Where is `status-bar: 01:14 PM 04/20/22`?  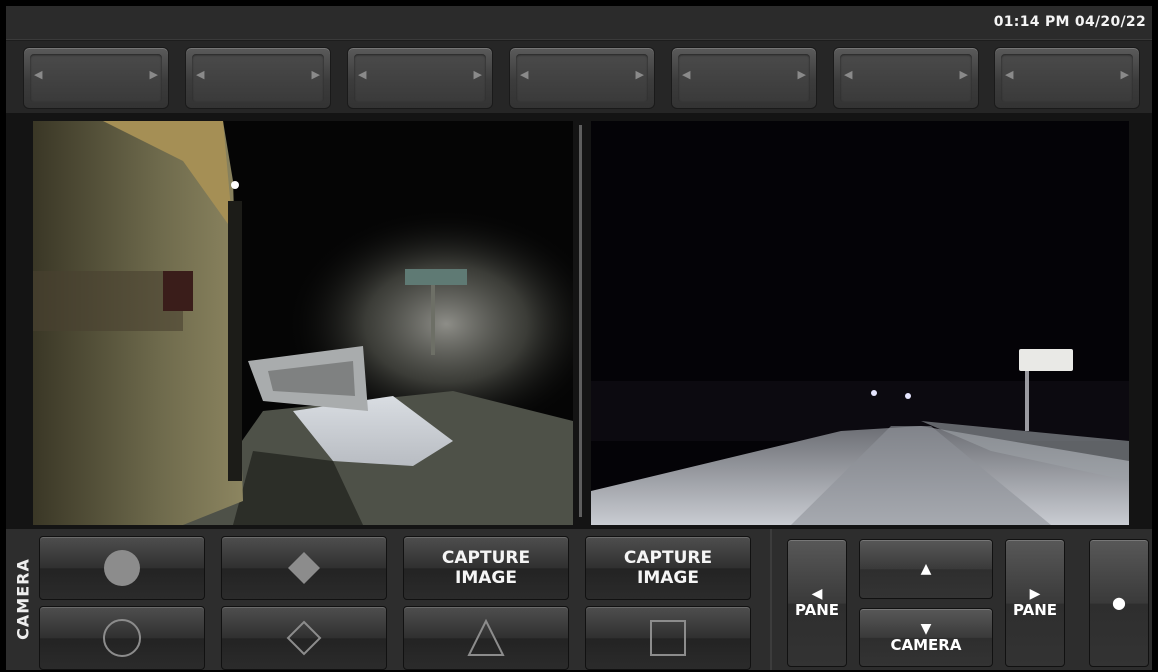
status-bar: 01:14 PM 04/20/22 is located at coordinates (579, 23).